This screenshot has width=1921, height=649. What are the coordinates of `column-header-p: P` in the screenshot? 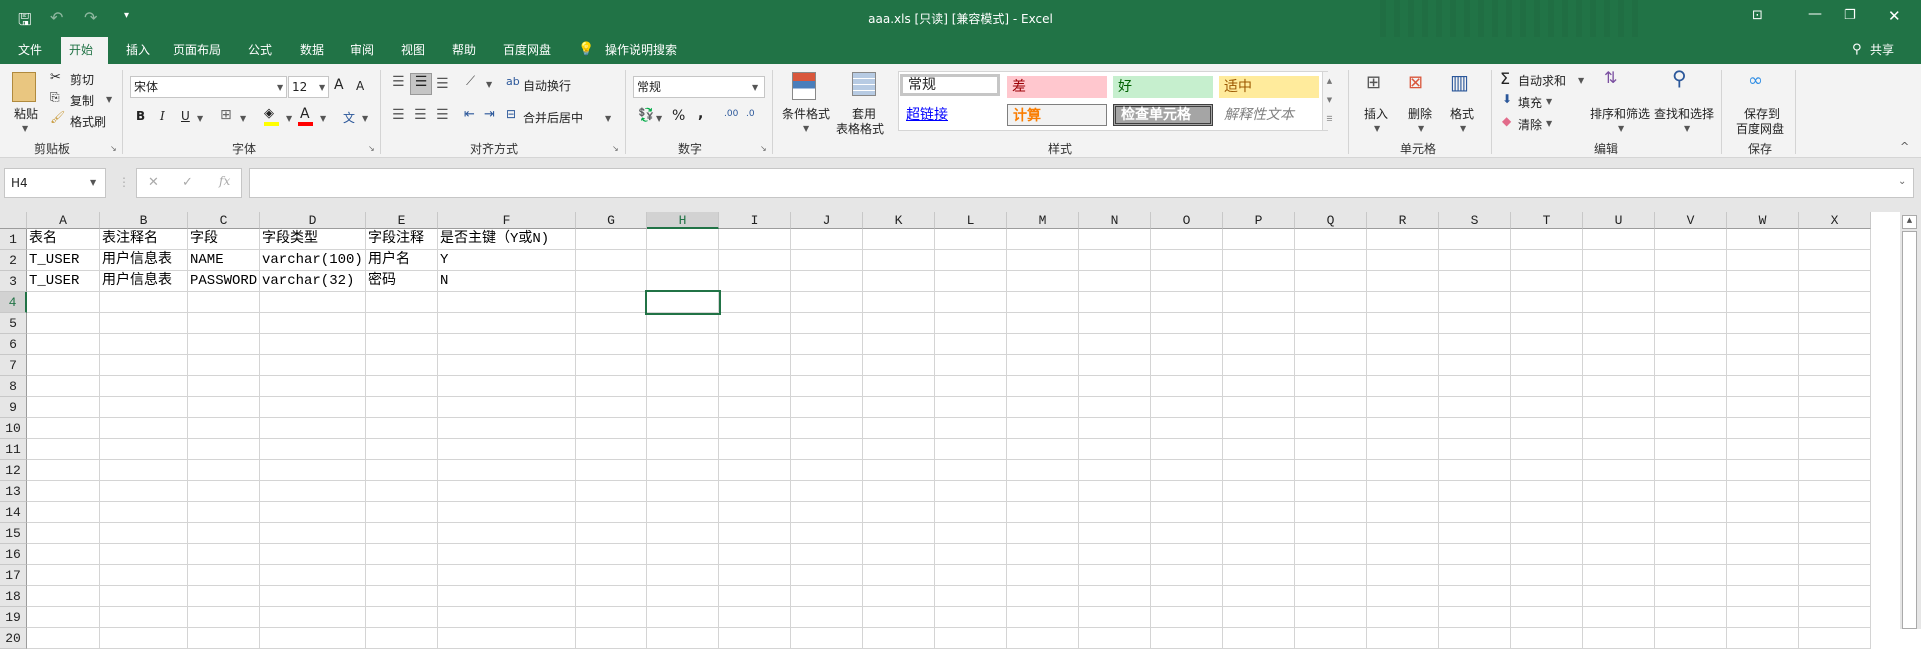 It's located at (1259, 220).